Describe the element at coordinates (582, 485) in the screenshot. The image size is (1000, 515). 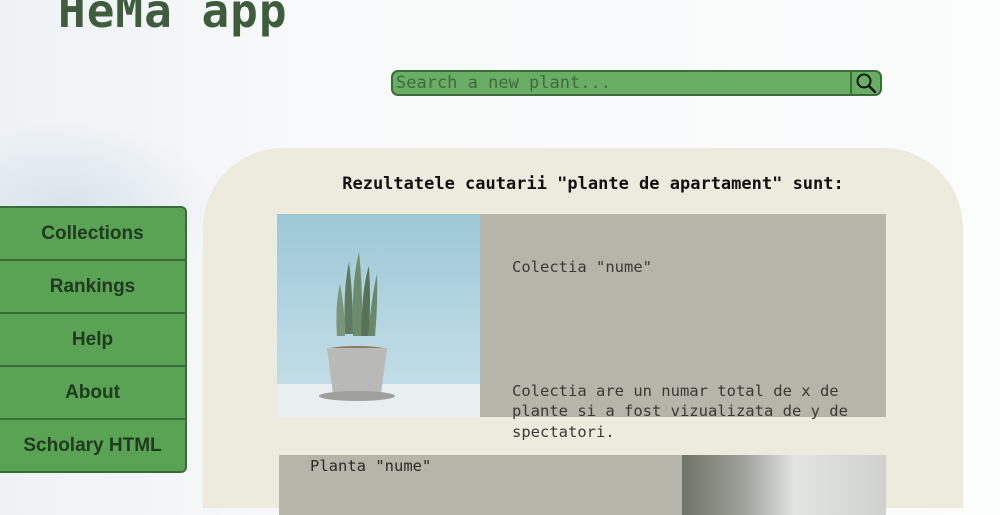
I see `plant-card: Planta "nume"` at that location.